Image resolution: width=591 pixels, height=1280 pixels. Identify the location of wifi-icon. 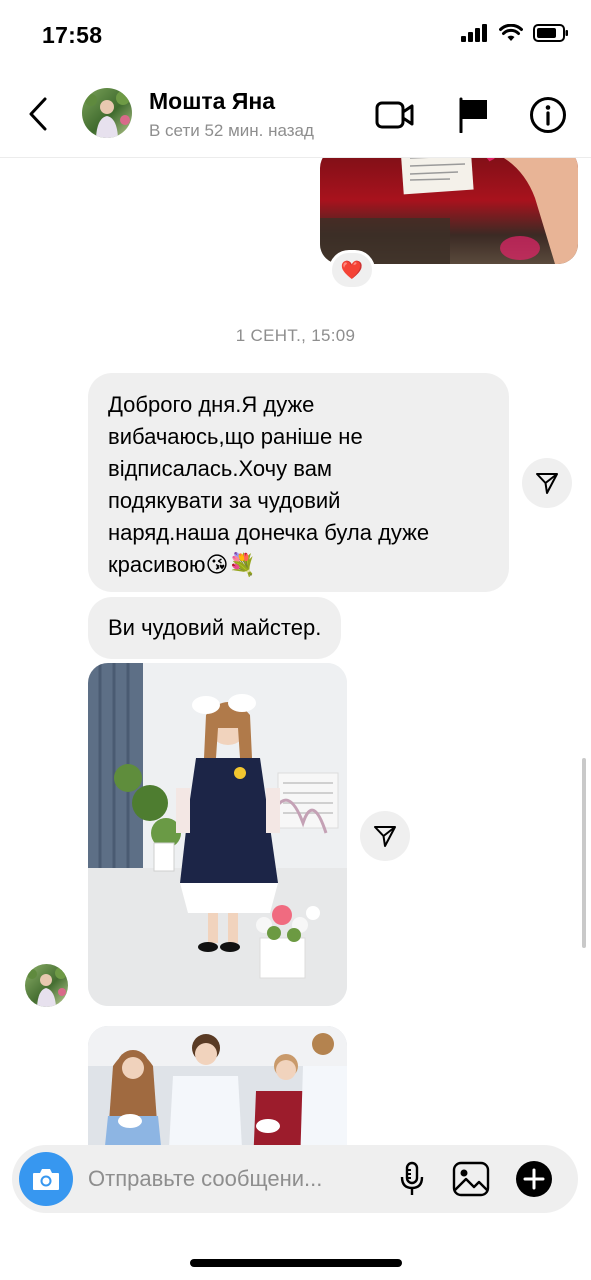
(511, 32).